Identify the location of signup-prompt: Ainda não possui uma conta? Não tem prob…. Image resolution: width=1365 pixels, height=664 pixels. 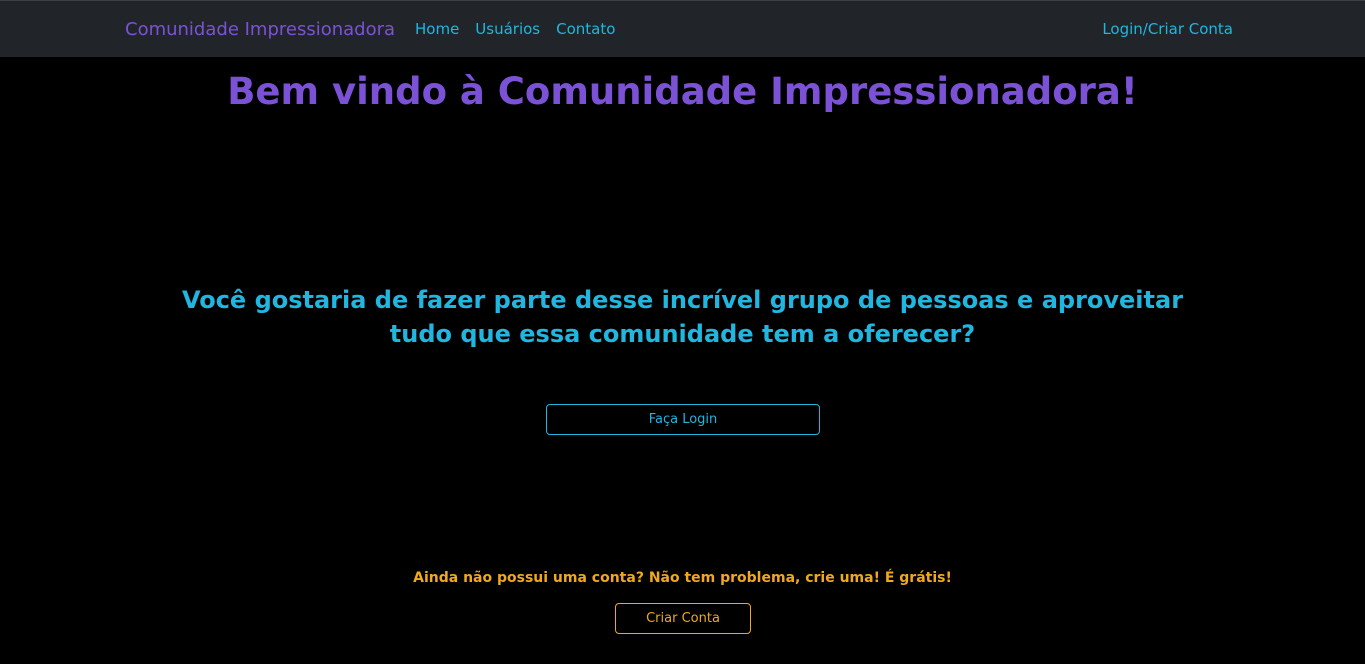
(682, 578).